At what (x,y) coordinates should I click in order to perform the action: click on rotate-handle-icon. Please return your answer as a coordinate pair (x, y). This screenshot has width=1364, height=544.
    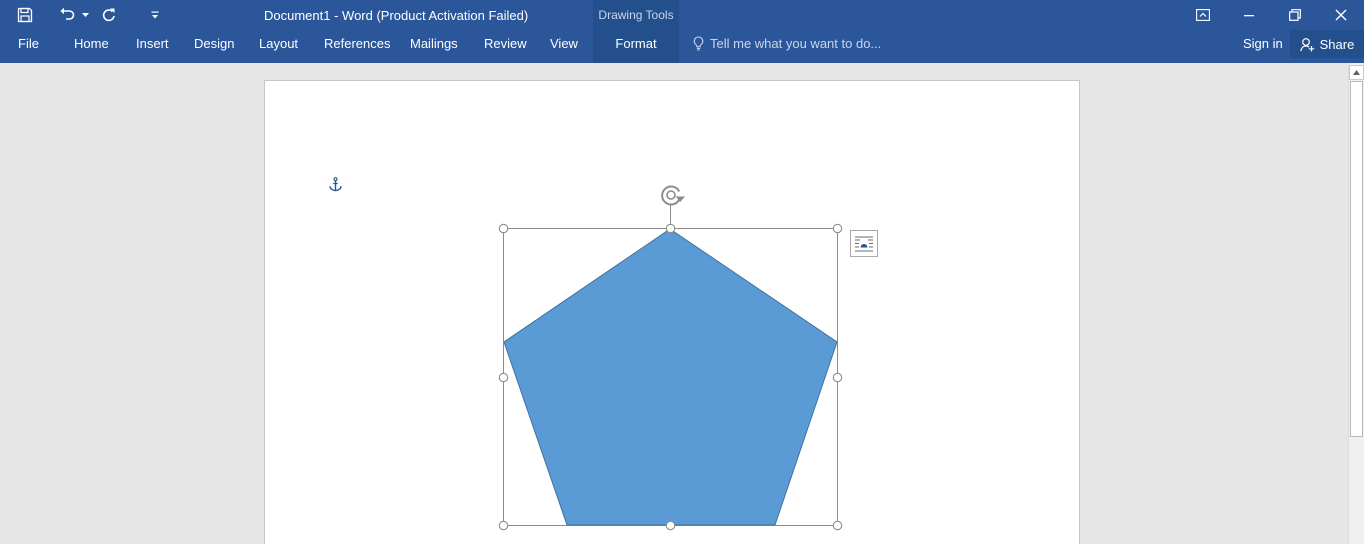
    Looking at the image, I should click on (673, 195).